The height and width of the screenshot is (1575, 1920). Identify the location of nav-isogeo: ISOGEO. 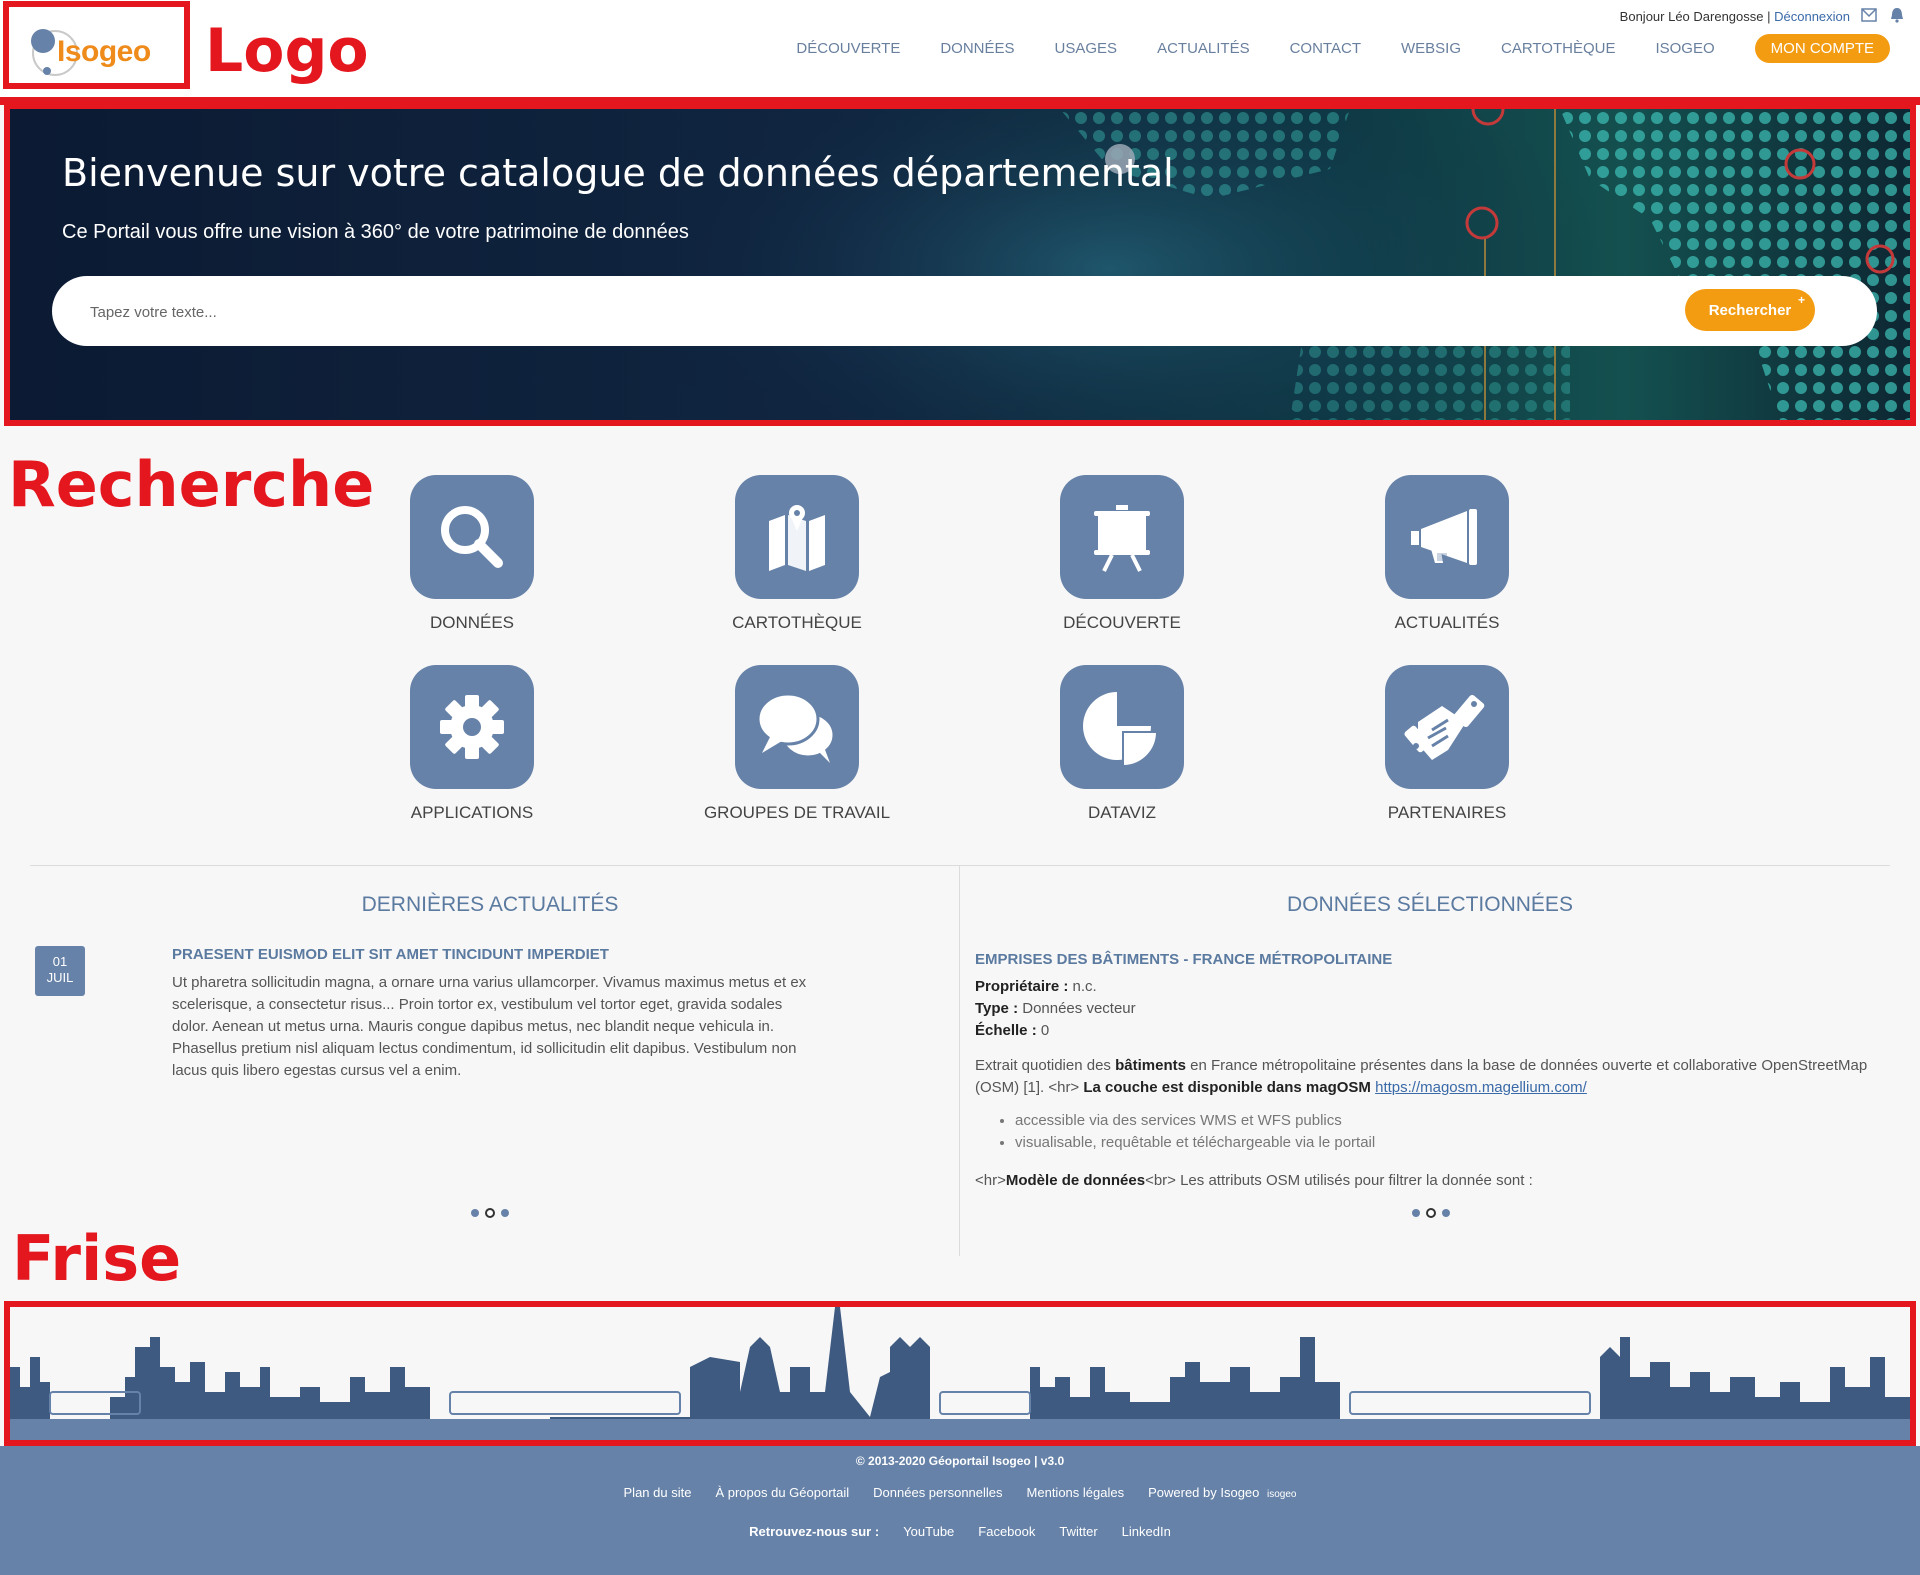
(1684, 48).